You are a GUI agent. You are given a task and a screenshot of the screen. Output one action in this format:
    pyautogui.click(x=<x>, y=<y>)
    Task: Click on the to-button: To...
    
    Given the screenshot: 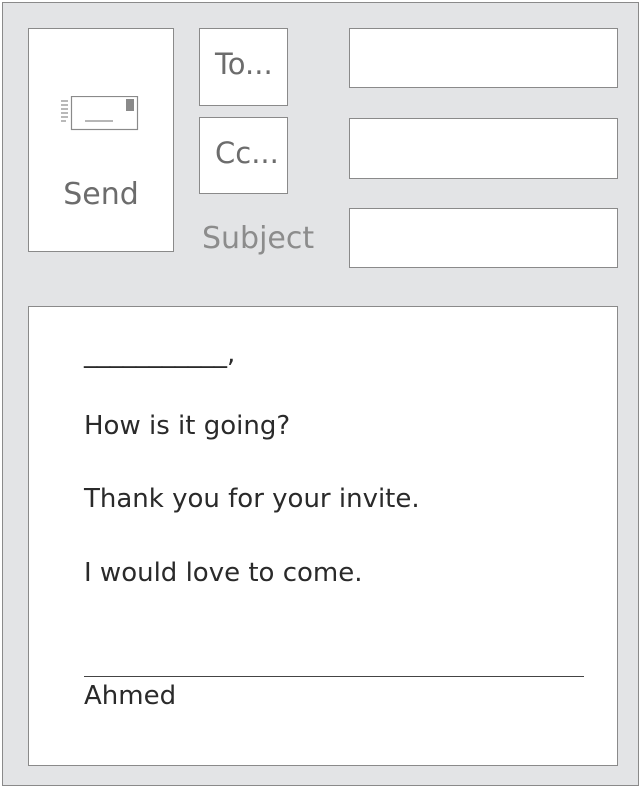 What is the action you would take?
    pyautogui.click(x=243, y=67)
    